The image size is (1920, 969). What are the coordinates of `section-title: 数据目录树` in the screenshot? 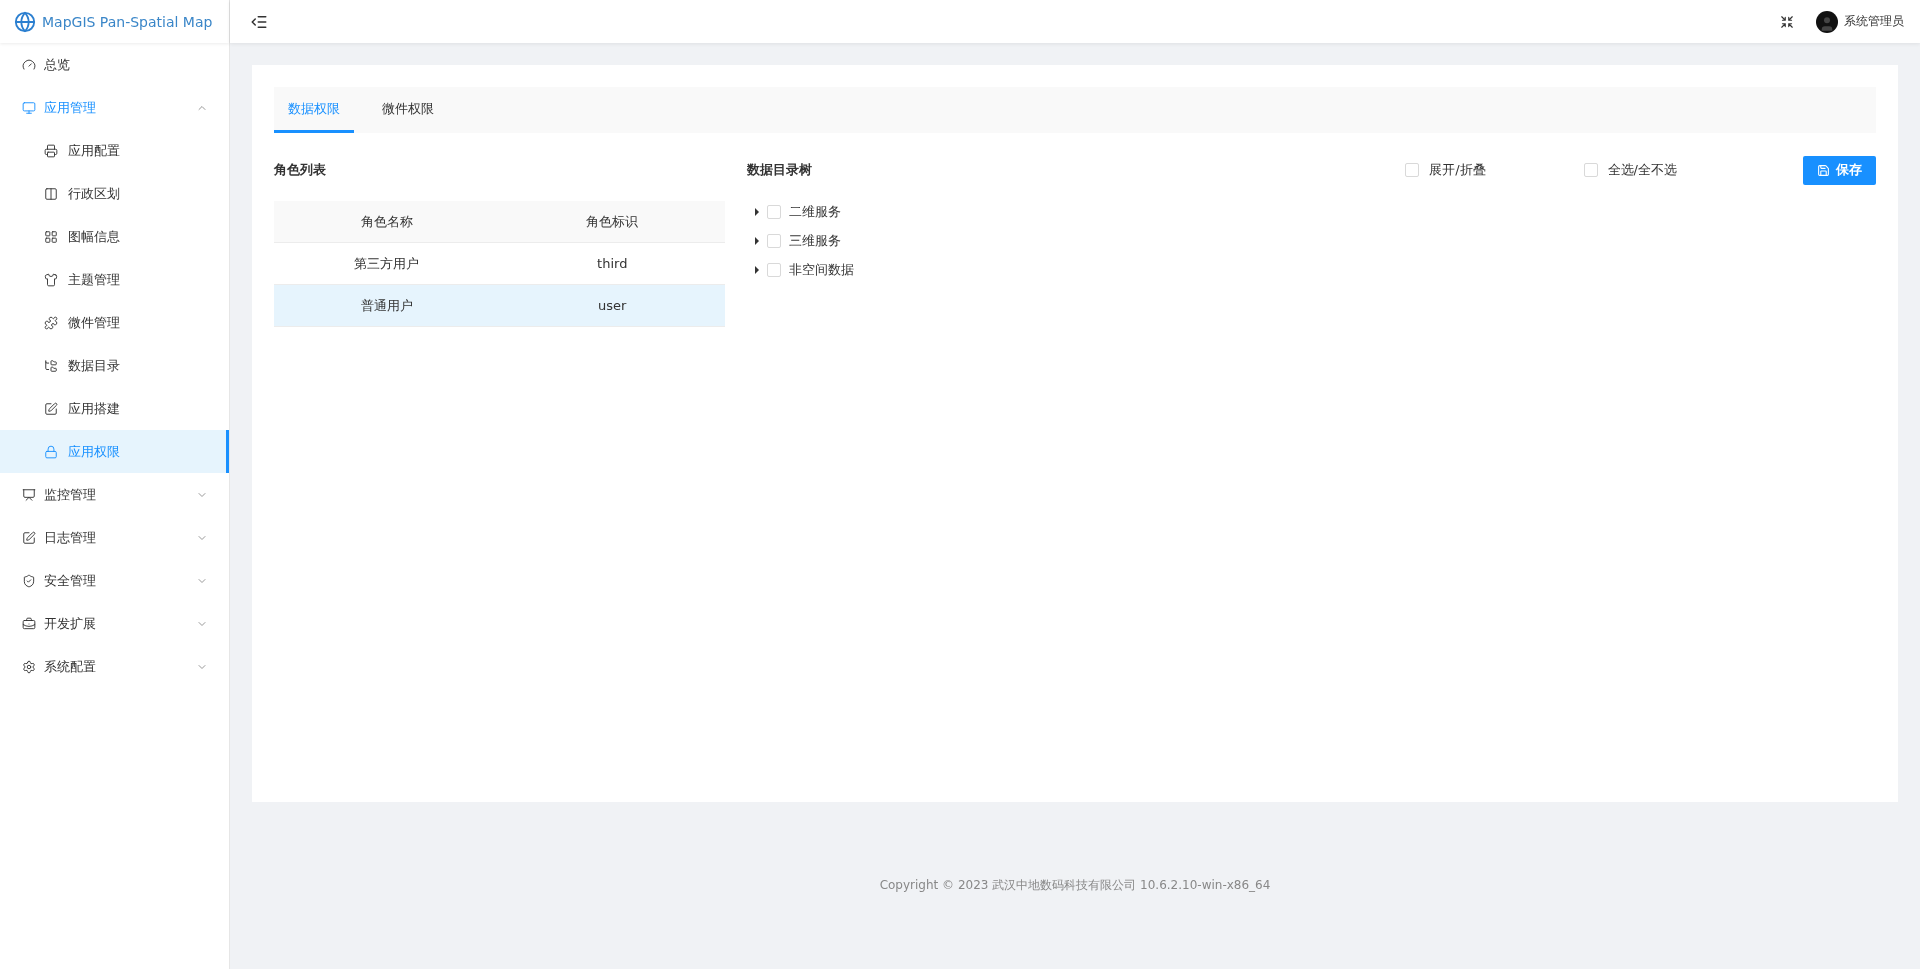 It's located at (779, 170).